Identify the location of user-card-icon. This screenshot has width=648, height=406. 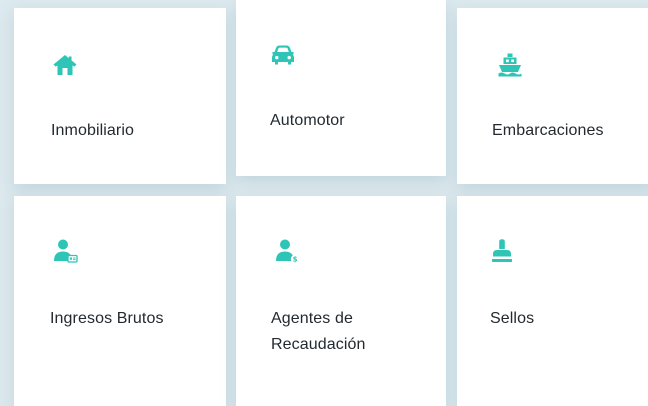
(65, 251).